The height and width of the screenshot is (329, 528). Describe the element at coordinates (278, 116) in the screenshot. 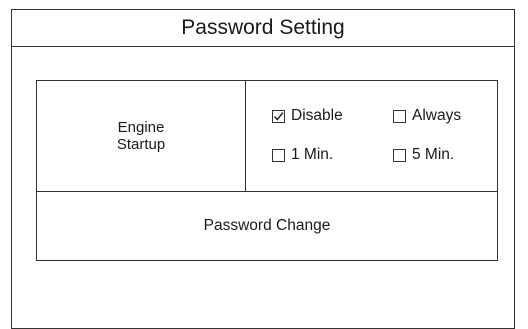

I see `checkbox-checked-icon` at that location.